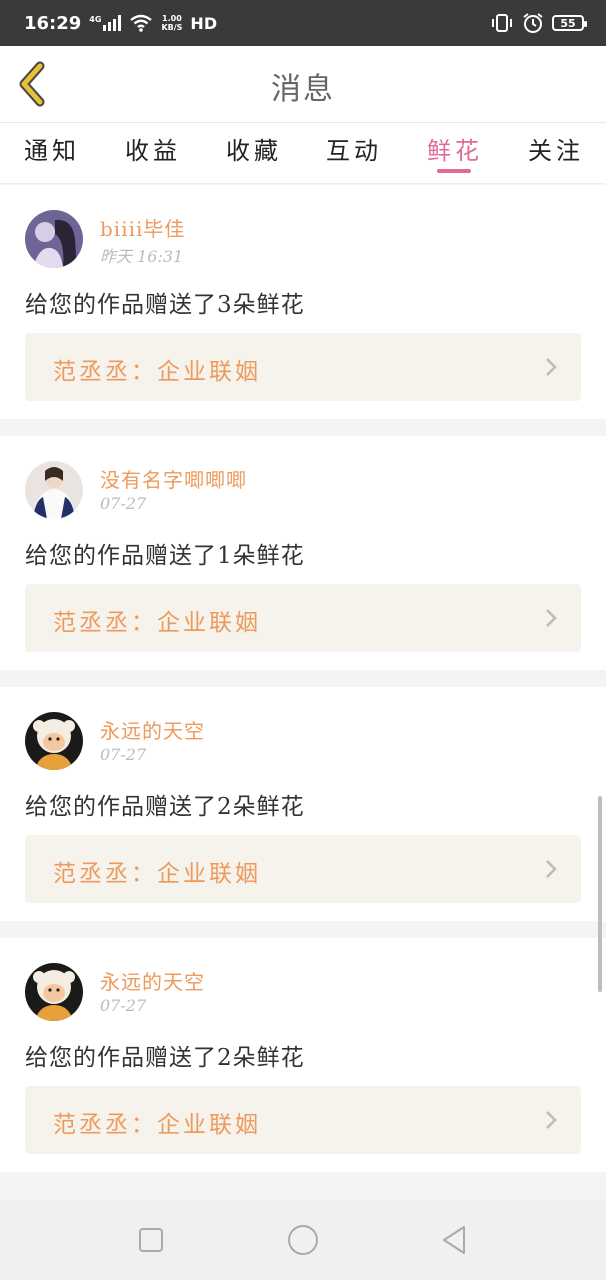  What do you see at coordinates (502, 23) in the screenshot?
I see `vibrate-icon` at bounding box center [502, 23].